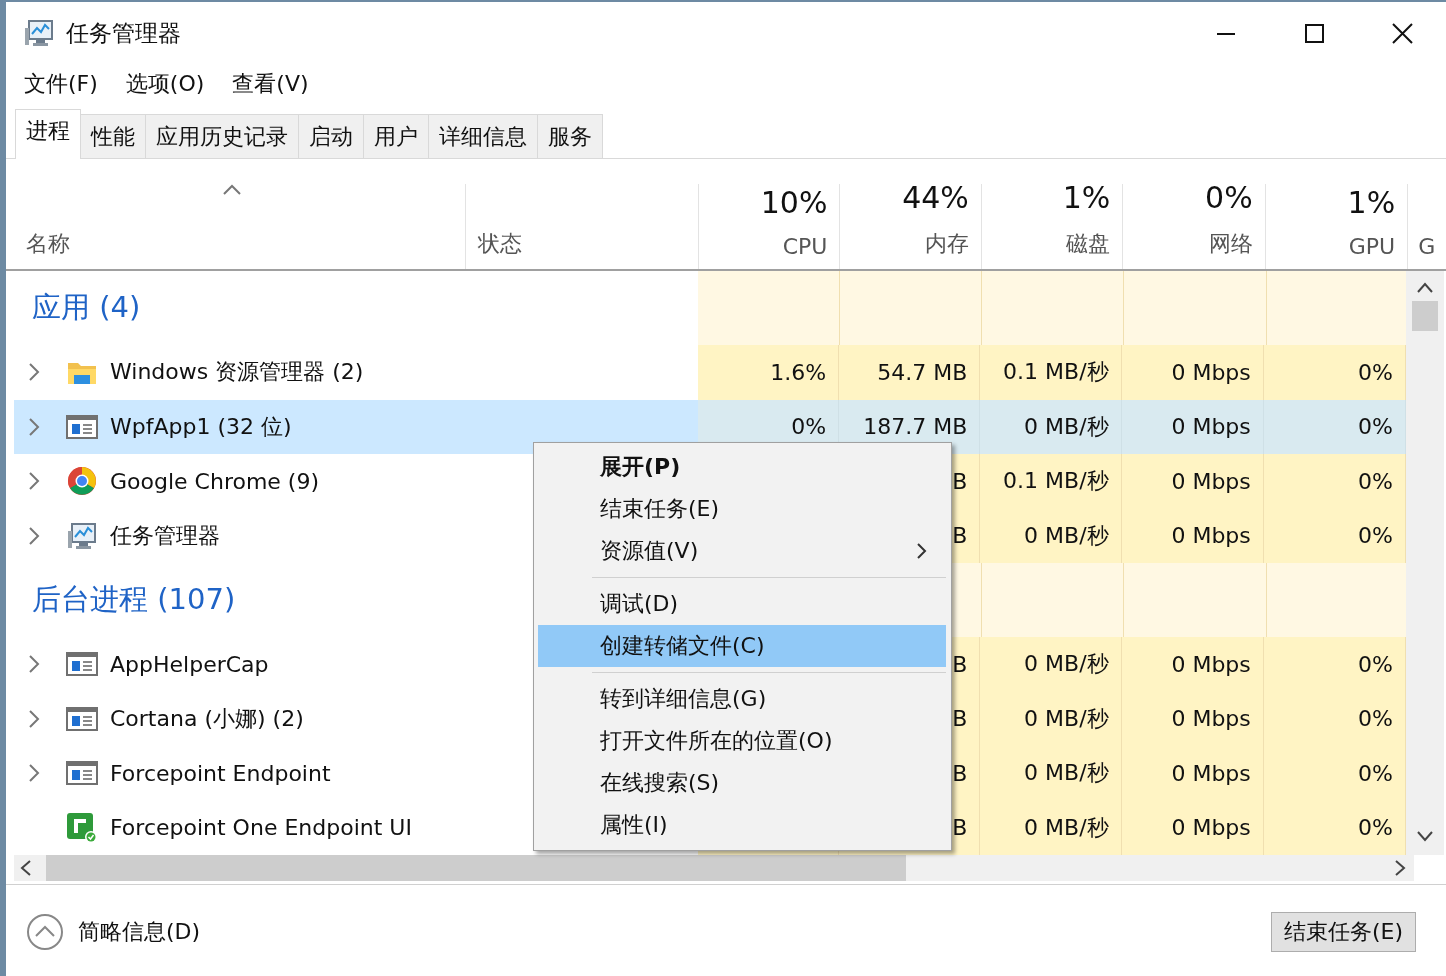 The height and width of the screenshot is (976, 1446). Describe the element at coordinates (910, 372) in the screenshot. I see `table-cell: 54.7 MB` at that location.